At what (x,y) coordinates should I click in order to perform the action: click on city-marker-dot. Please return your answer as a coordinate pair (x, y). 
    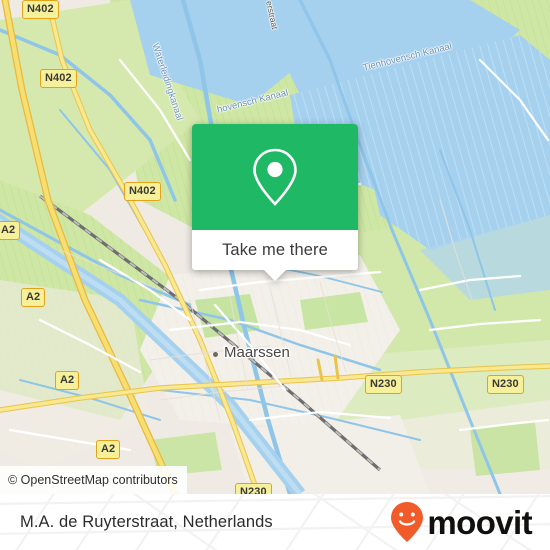
    Looking at the image, I should click on (215, 354).